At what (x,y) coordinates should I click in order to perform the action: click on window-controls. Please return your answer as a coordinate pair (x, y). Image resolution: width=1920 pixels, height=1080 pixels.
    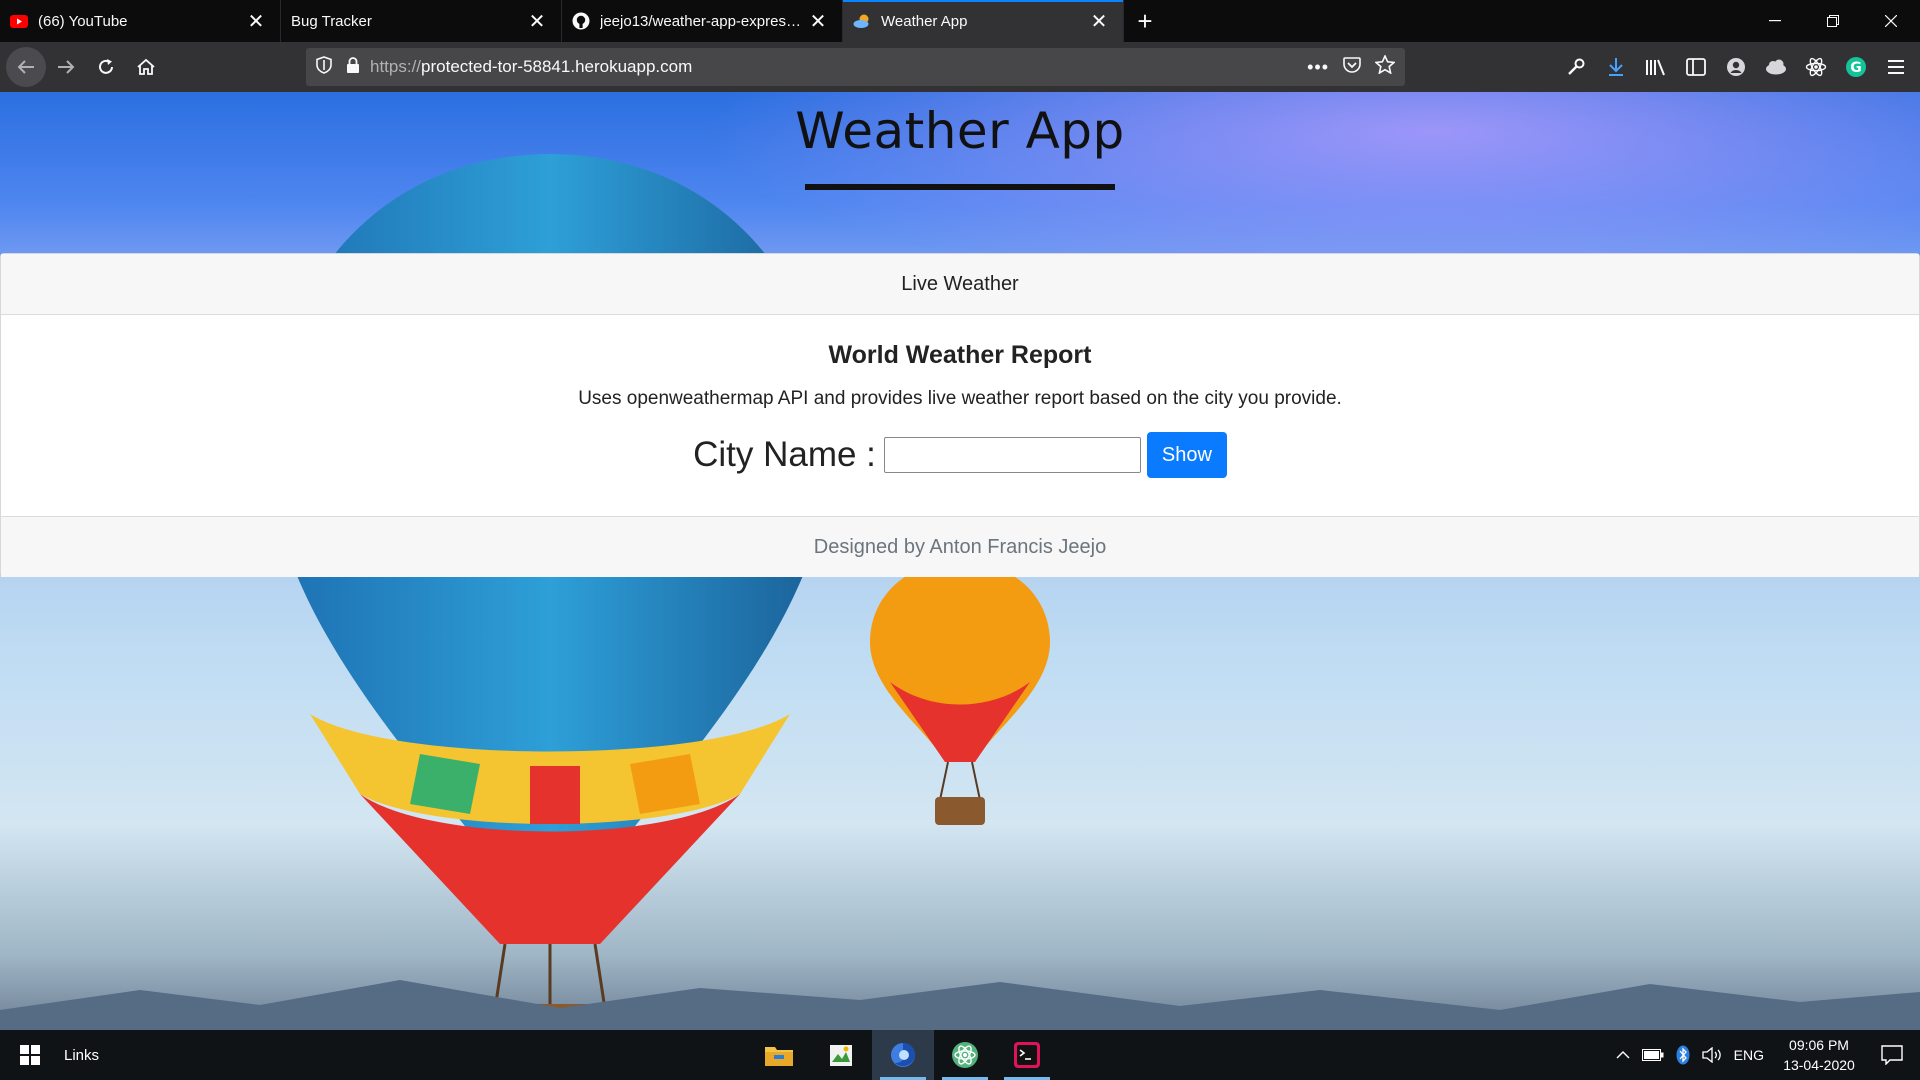
    Looking at the image, I should click on (1833, 21).